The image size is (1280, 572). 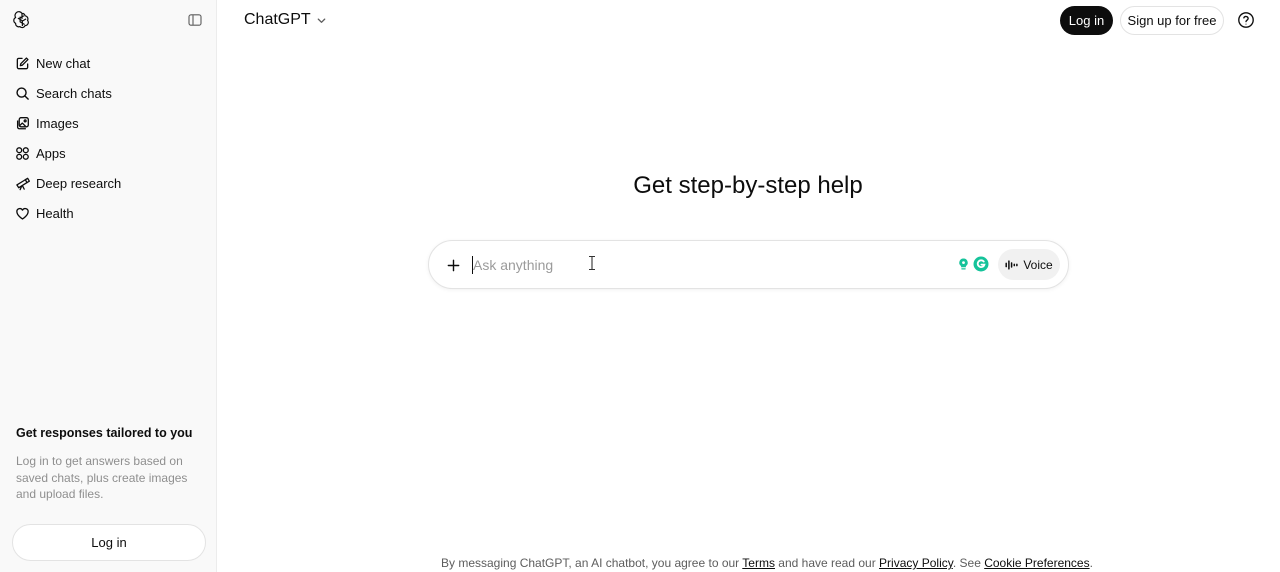 I want to click on sidebar-item-new-chat: New chat, so click(x=108, y=63).